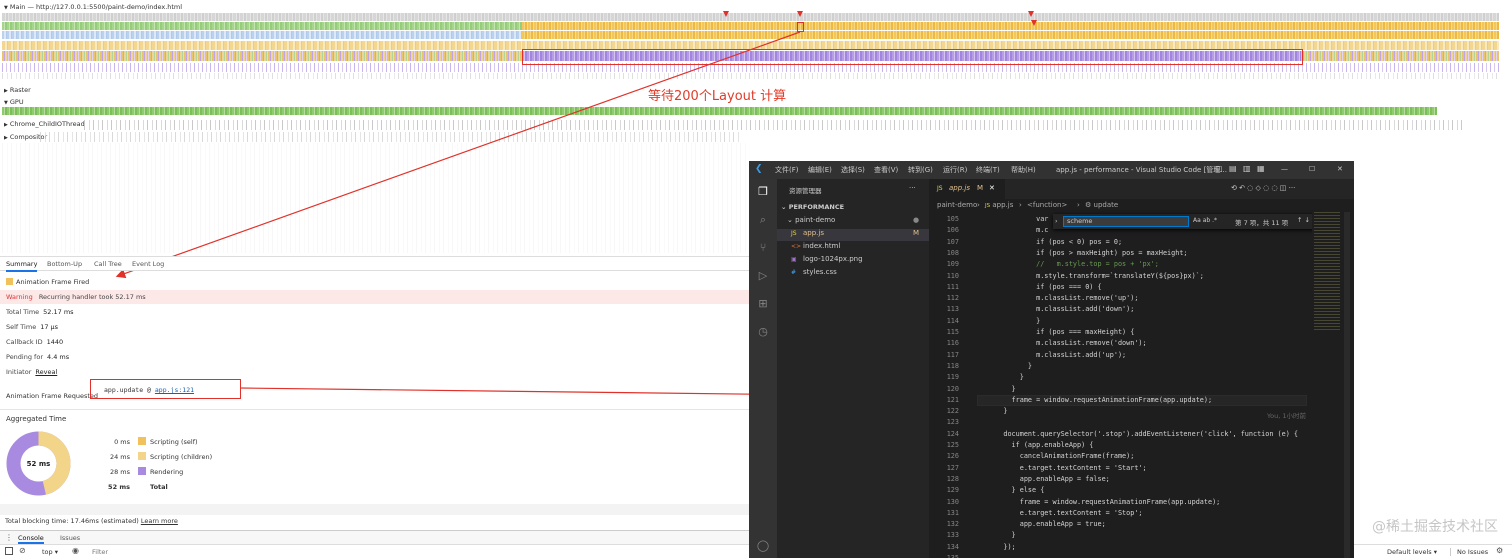  What do you see at coordinates (1469, 552) in the screenshot?
I see `issues-counter: No Issues` at bounding box center [1469, 552].